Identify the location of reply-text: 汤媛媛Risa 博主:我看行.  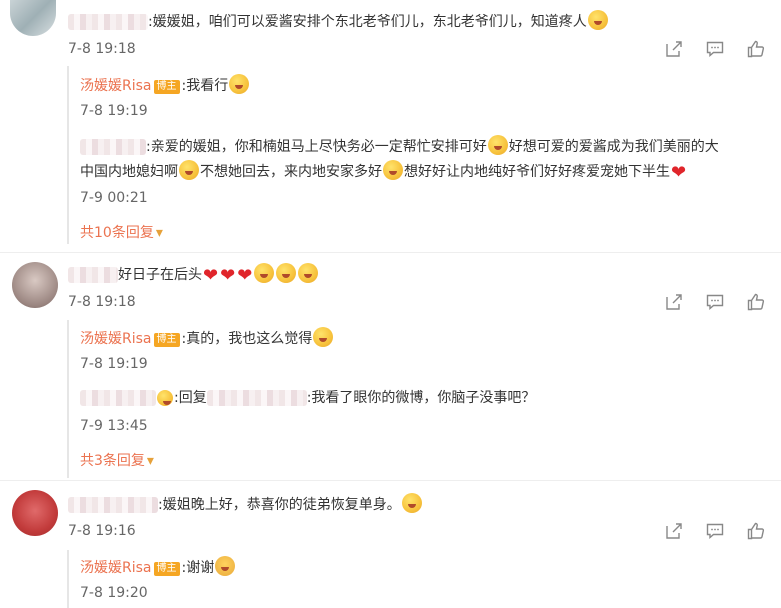
(165, 85).